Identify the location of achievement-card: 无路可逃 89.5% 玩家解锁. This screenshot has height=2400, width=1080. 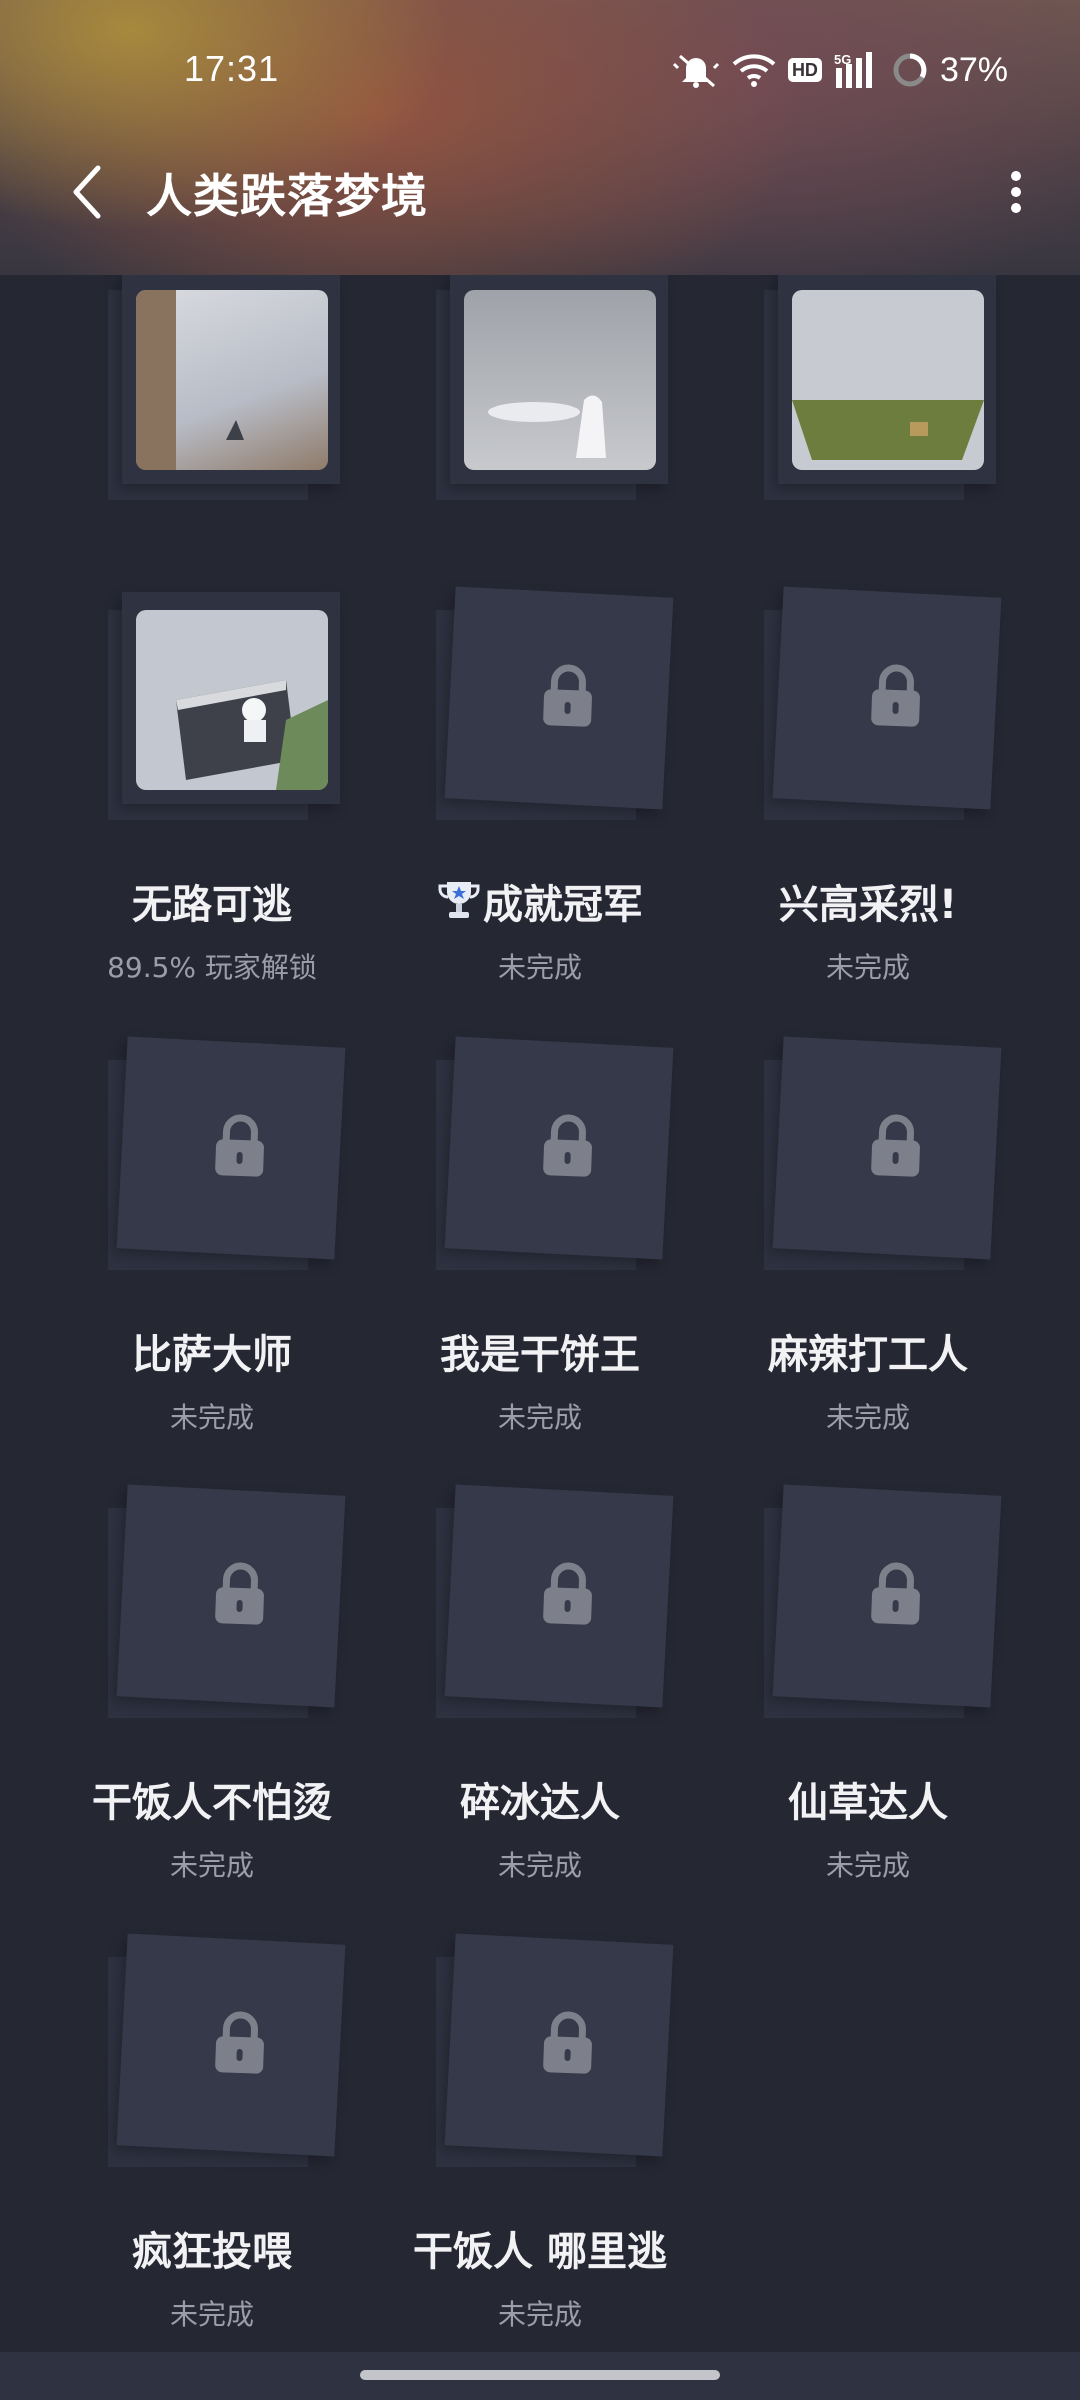
(212, 800).